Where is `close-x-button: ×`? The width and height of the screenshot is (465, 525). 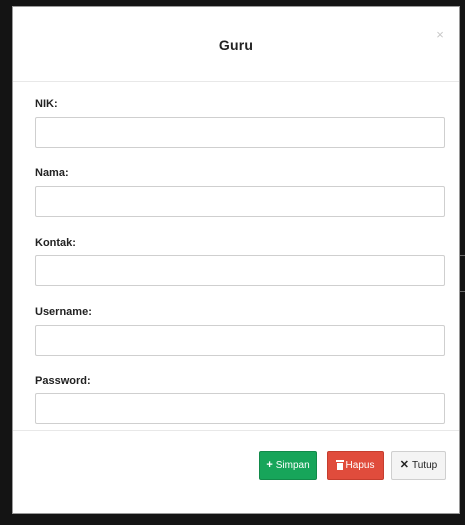 close-x-button: × is located at coordinates (440, 35).